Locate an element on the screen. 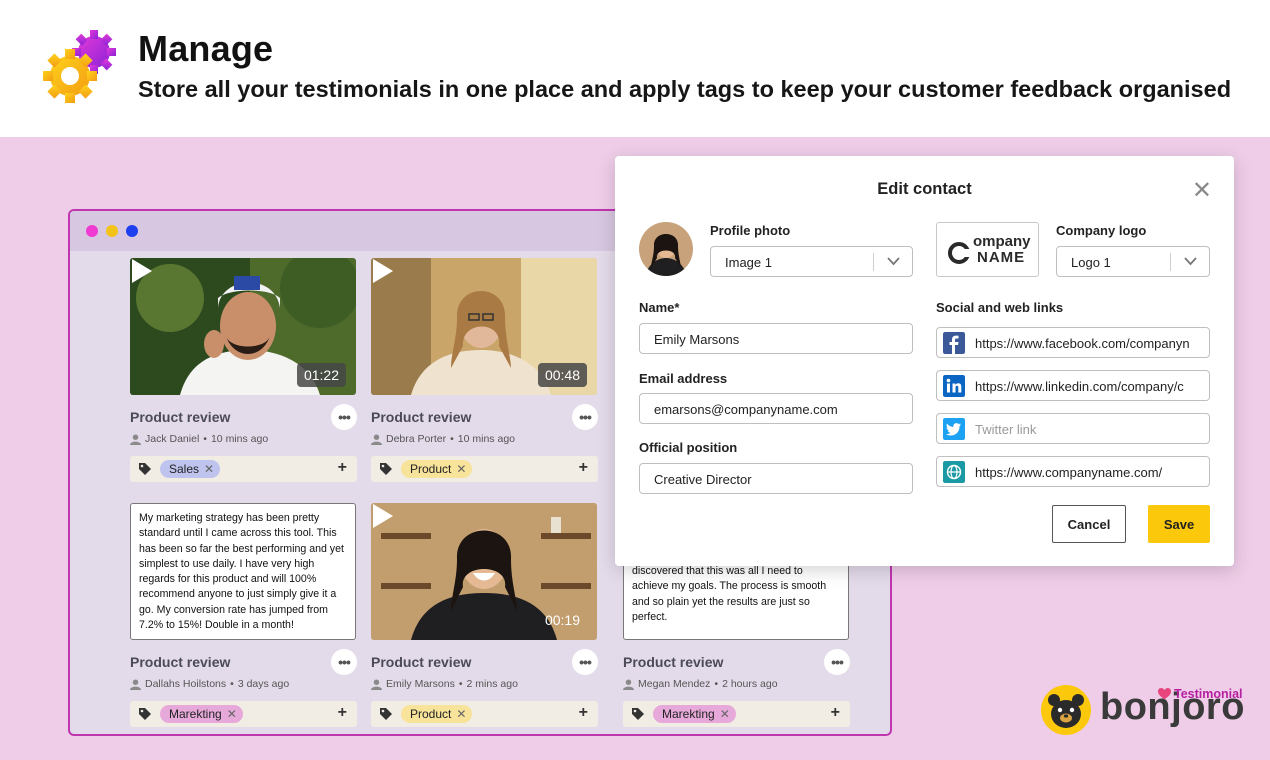 This screenshot has width=1270, height=760. facebook-link-field: https://www.facebook.com/companyn is located at coordinates (1073, 342).